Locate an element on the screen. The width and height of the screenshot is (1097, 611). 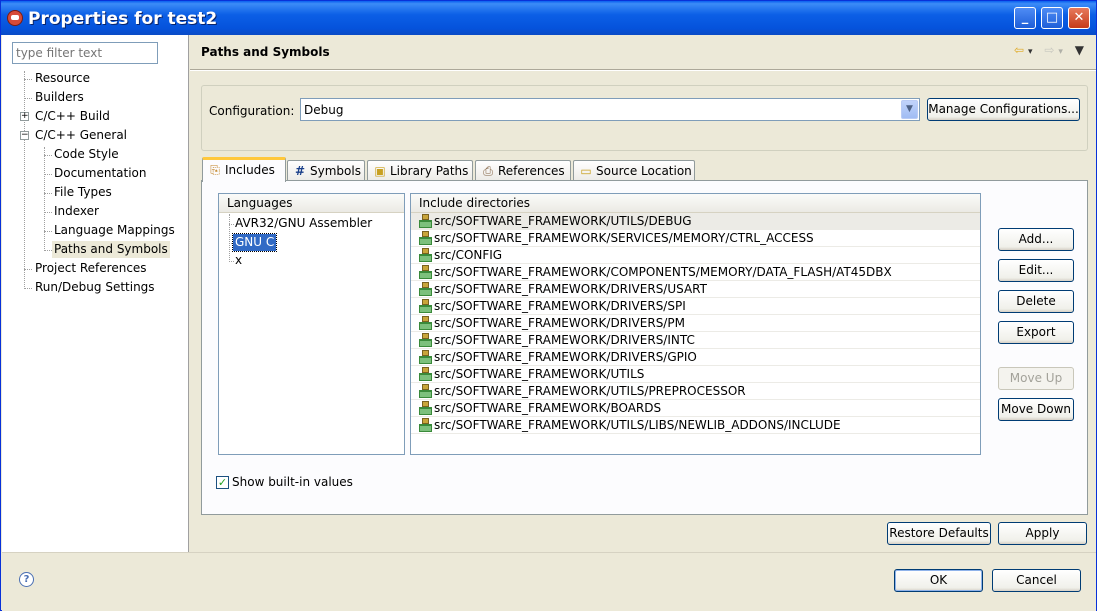
title-bar: Properties for test2 _ □ ✕ is located at coordinates (548, 18).